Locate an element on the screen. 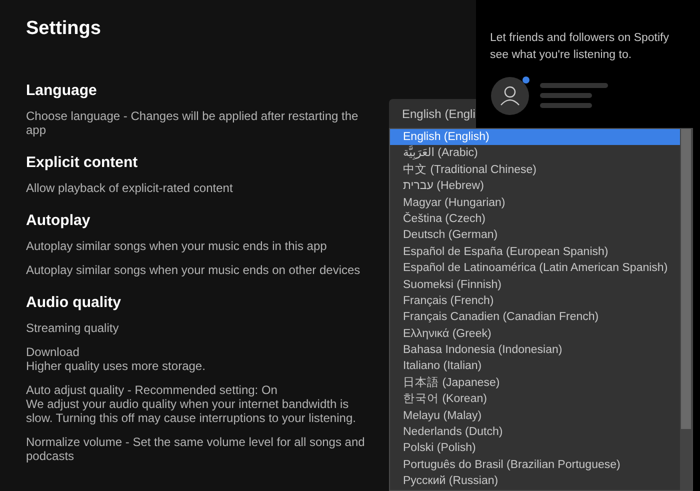 The height and width of the screenshot is (491, 700). language-option: 中文 (Traditional Chinese) is located at coordinates (535, 170).